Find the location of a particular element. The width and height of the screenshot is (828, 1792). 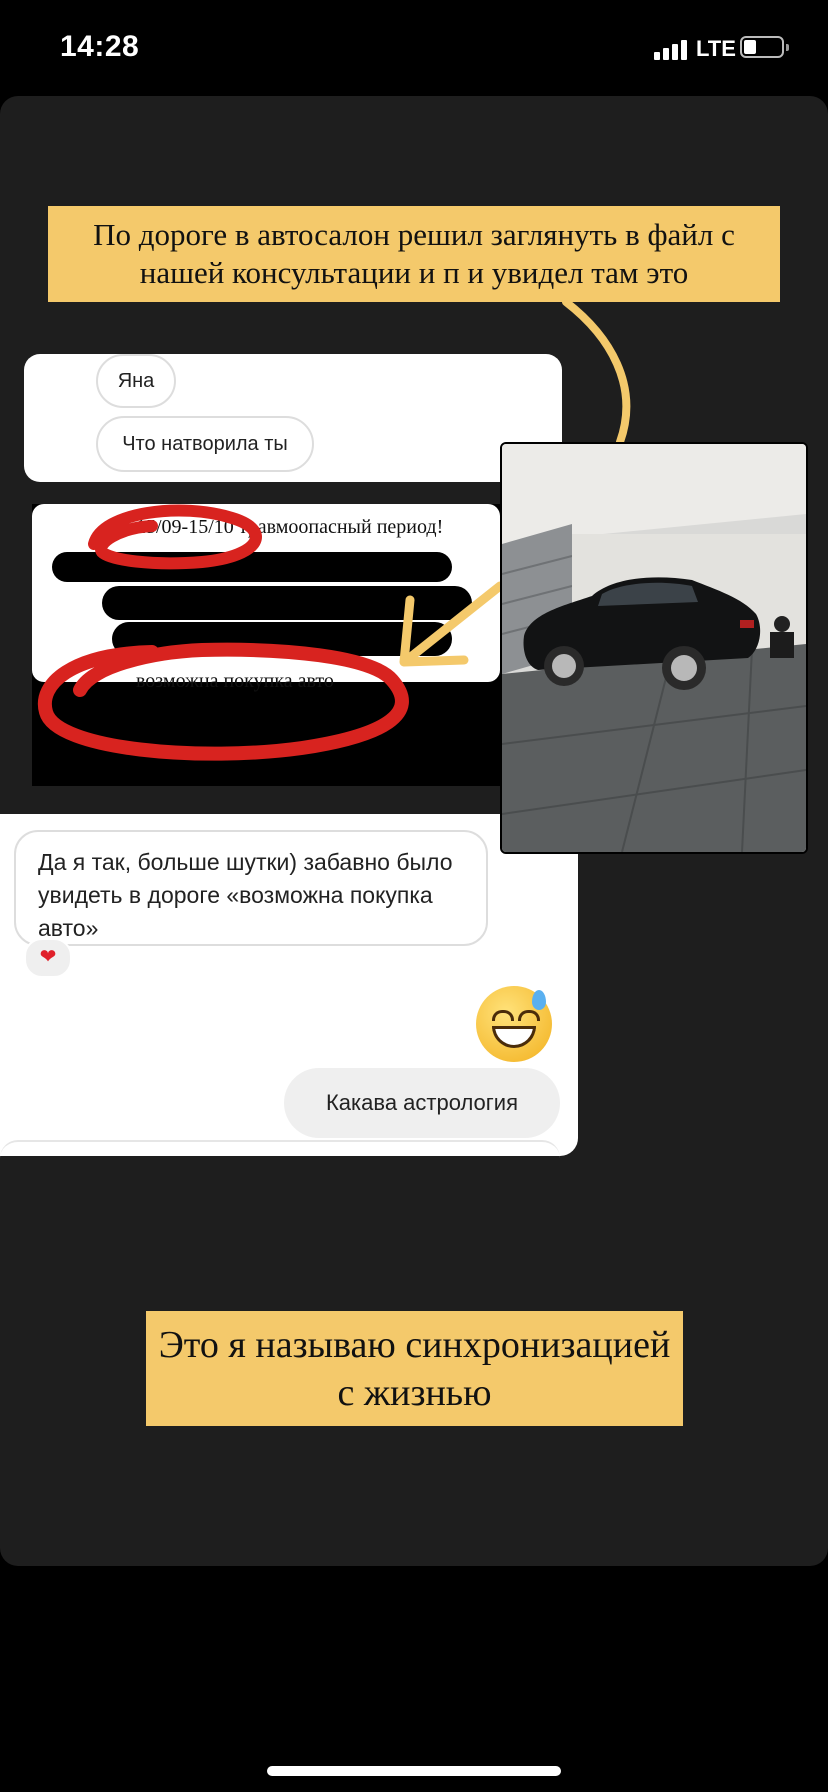

battery-icon is located at coordinates (765, 48).